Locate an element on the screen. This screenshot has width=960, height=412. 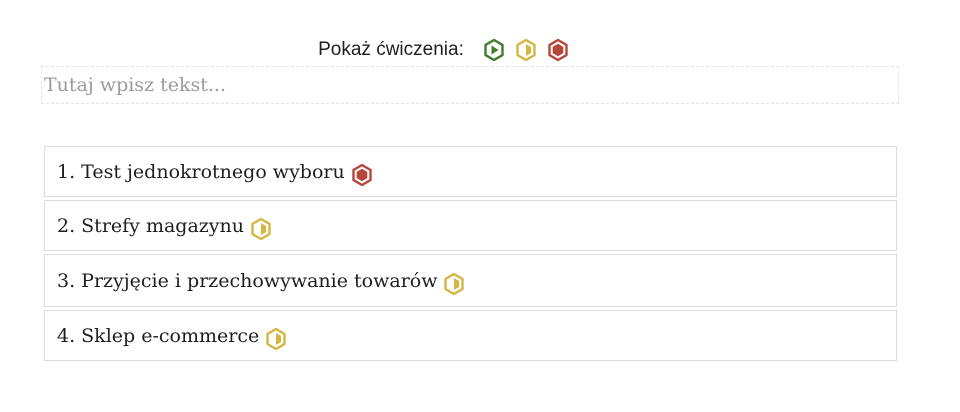
filter-hard-button is located at coordinates (558, 50).